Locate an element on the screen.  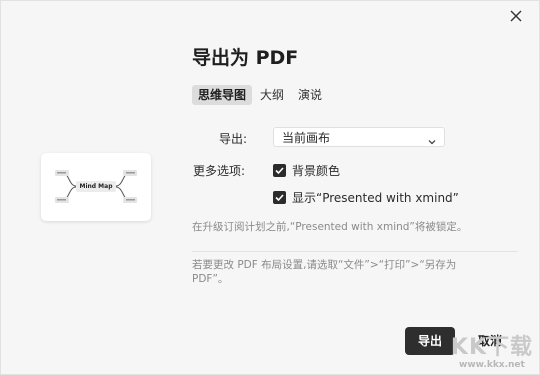
dialog-title: 导出为 PDF is located at coordinates (245, 58).